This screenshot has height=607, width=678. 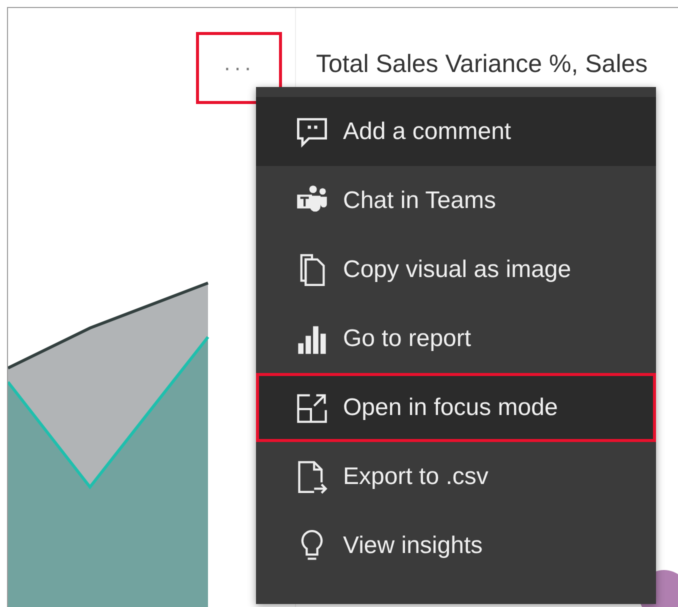 I want to click on menu-item: Open in focus mode, so click(x=456, y=407).